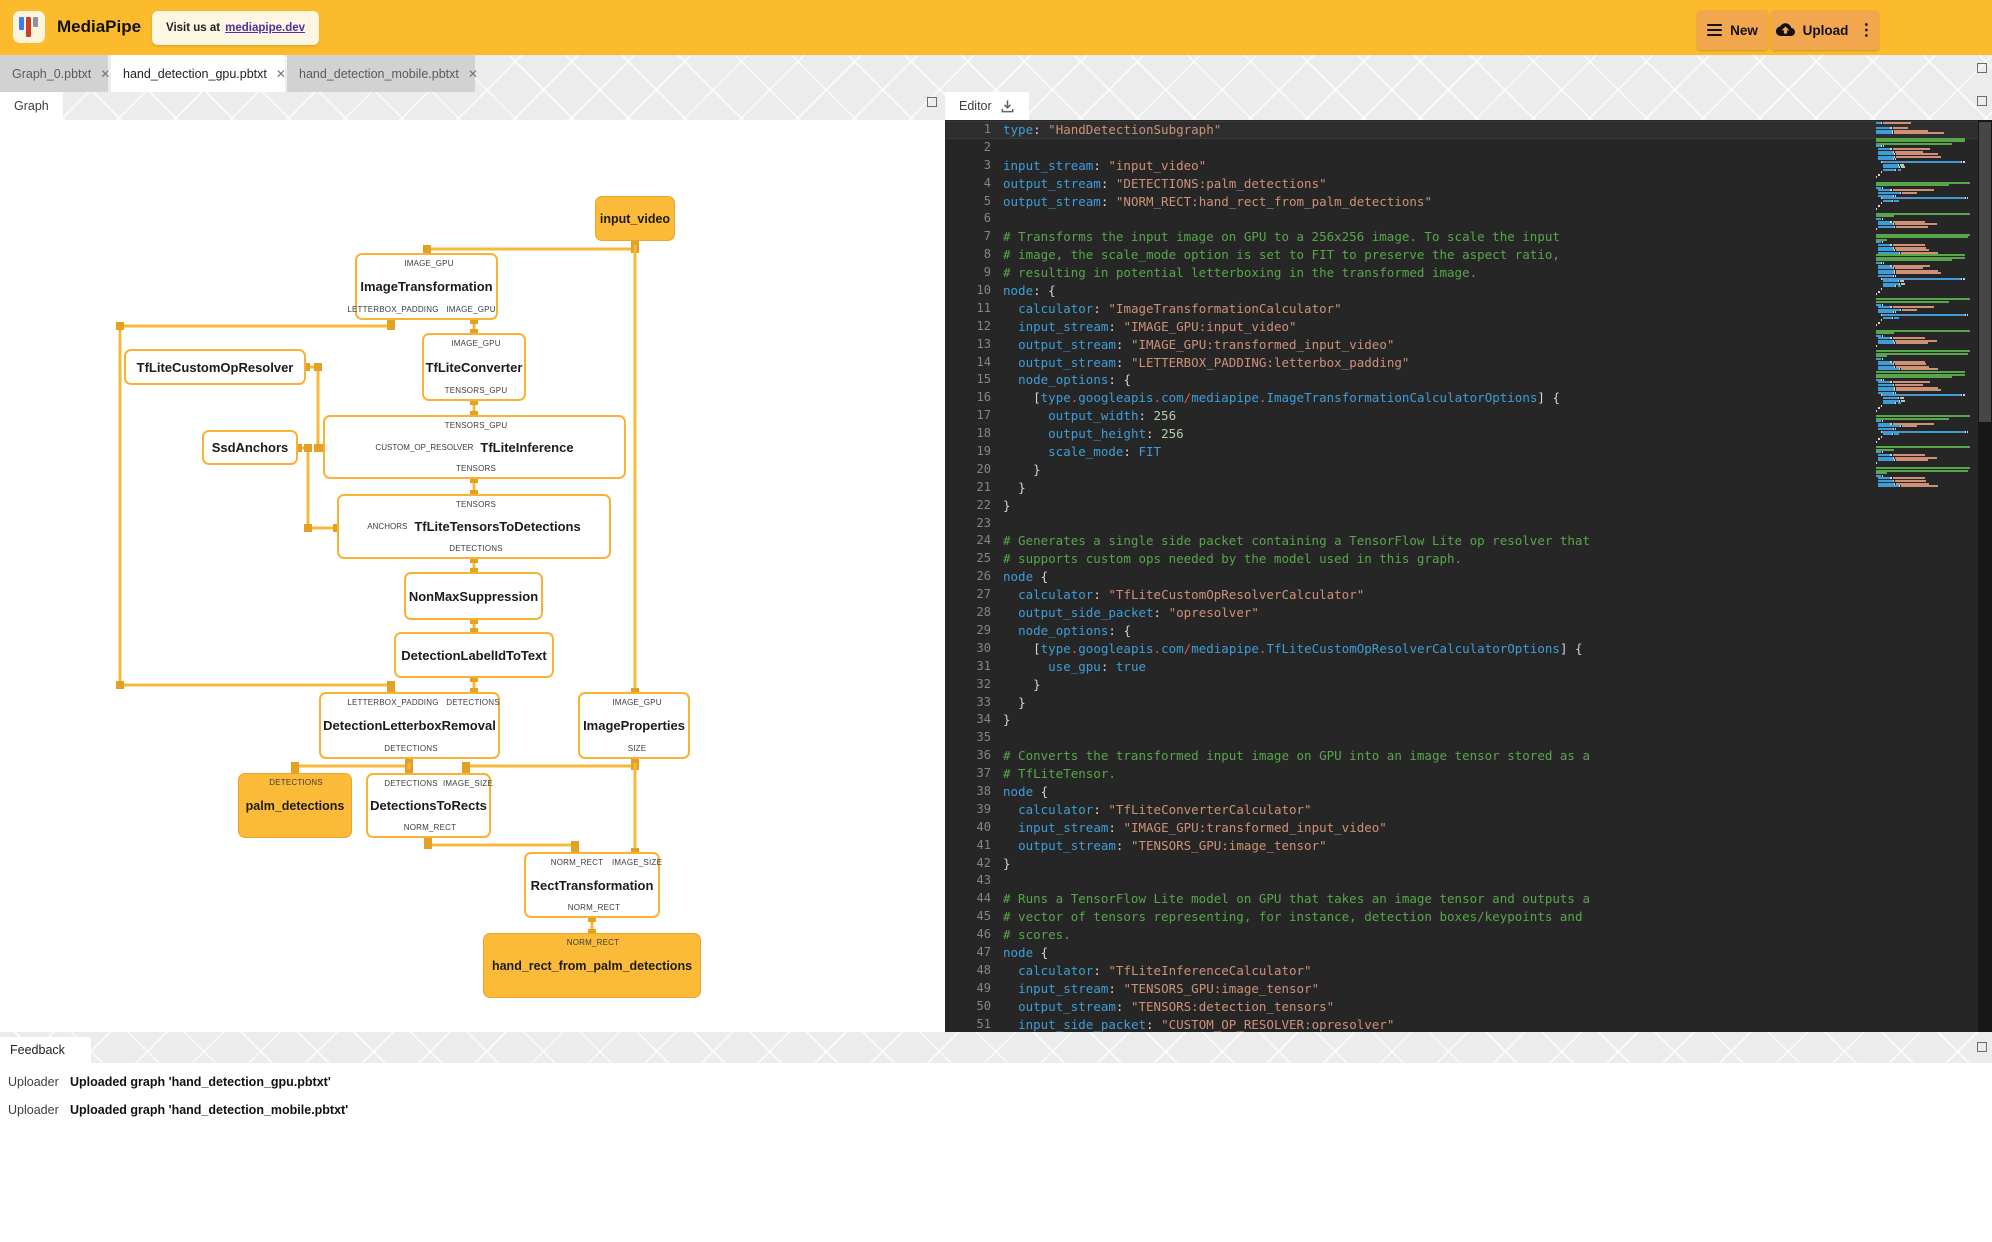 The image size is (1992, 1242). I want to click on line-number: 4, so click(987, 182).